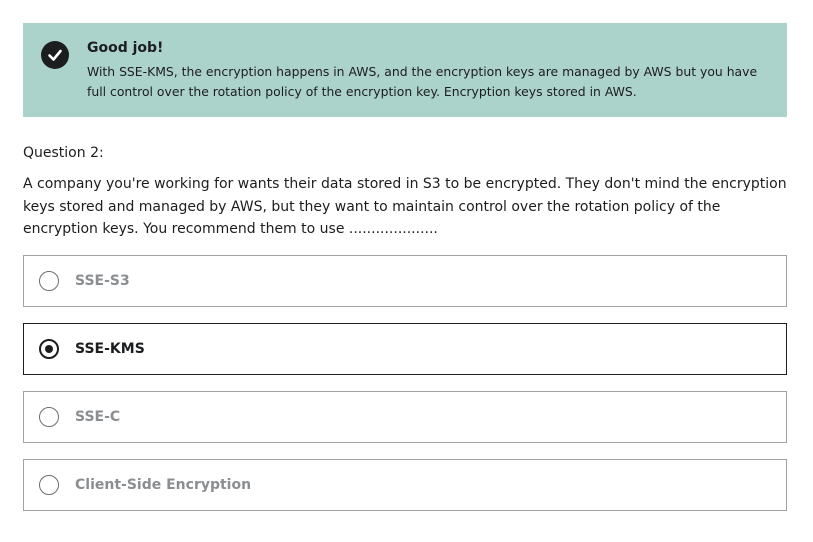 This screenshot has height=542, width=813. What do you see at coordinates (110, 349) in the screenshot?
I see `answer-option-label: SSE-KMS` at bounding box center [110, 349].